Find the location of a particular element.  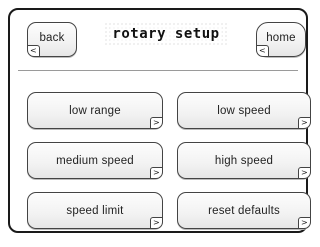

speed-limit-button: speed limit > is located at coordinates (95, 210).